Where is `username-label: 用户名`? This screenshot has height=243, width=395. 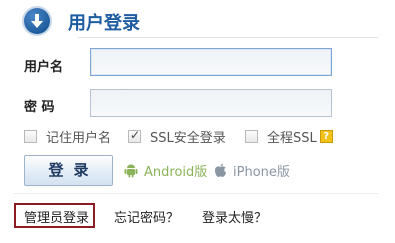
username-label: 用户名 is located at coordinates (44, 67).